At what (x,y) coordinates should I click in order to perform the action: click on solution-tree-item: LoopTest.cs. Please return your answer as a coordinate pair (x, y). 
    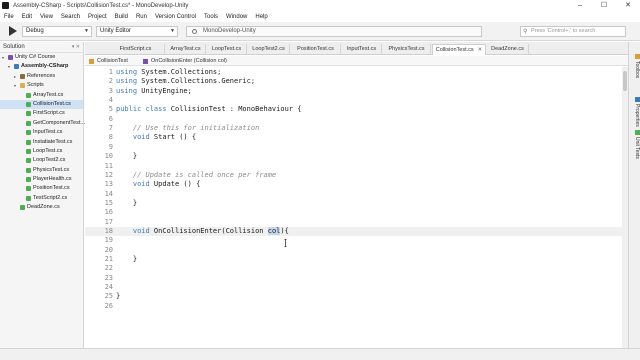
    Looking at the image, I should click on (41, 151).